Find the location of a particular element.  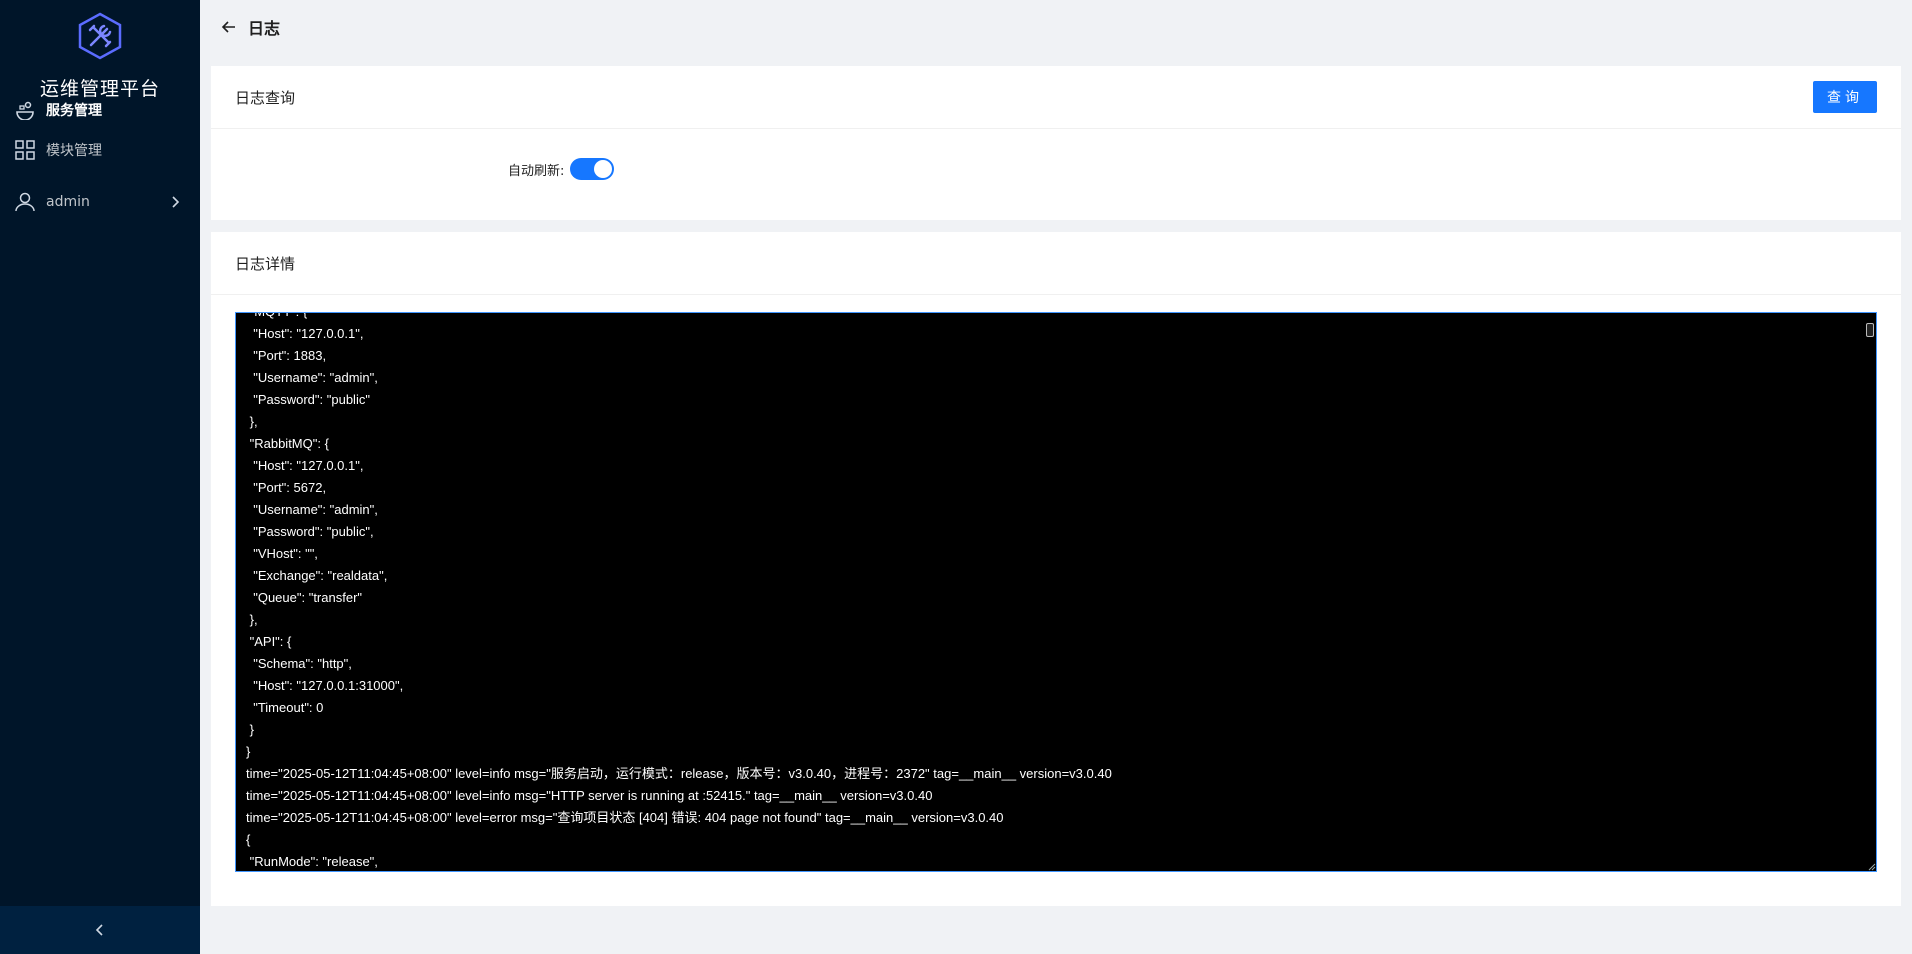

log-line: "Host": "127.0.0.1:31000", is located at coordinates (325, 685).